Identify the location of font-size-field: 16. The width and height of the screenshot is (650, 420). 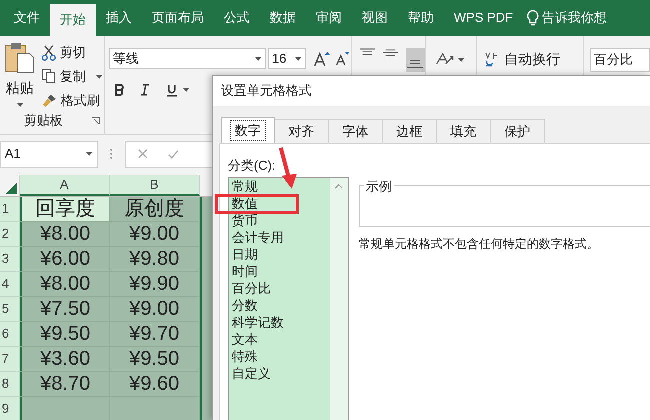
(287, 58).